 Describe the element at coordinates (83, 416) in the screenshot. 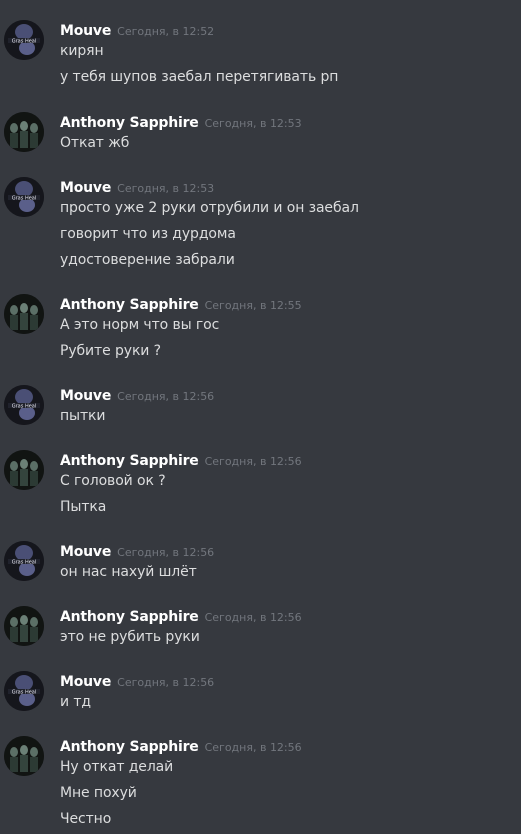

I see `message-text: пытки` at that location.